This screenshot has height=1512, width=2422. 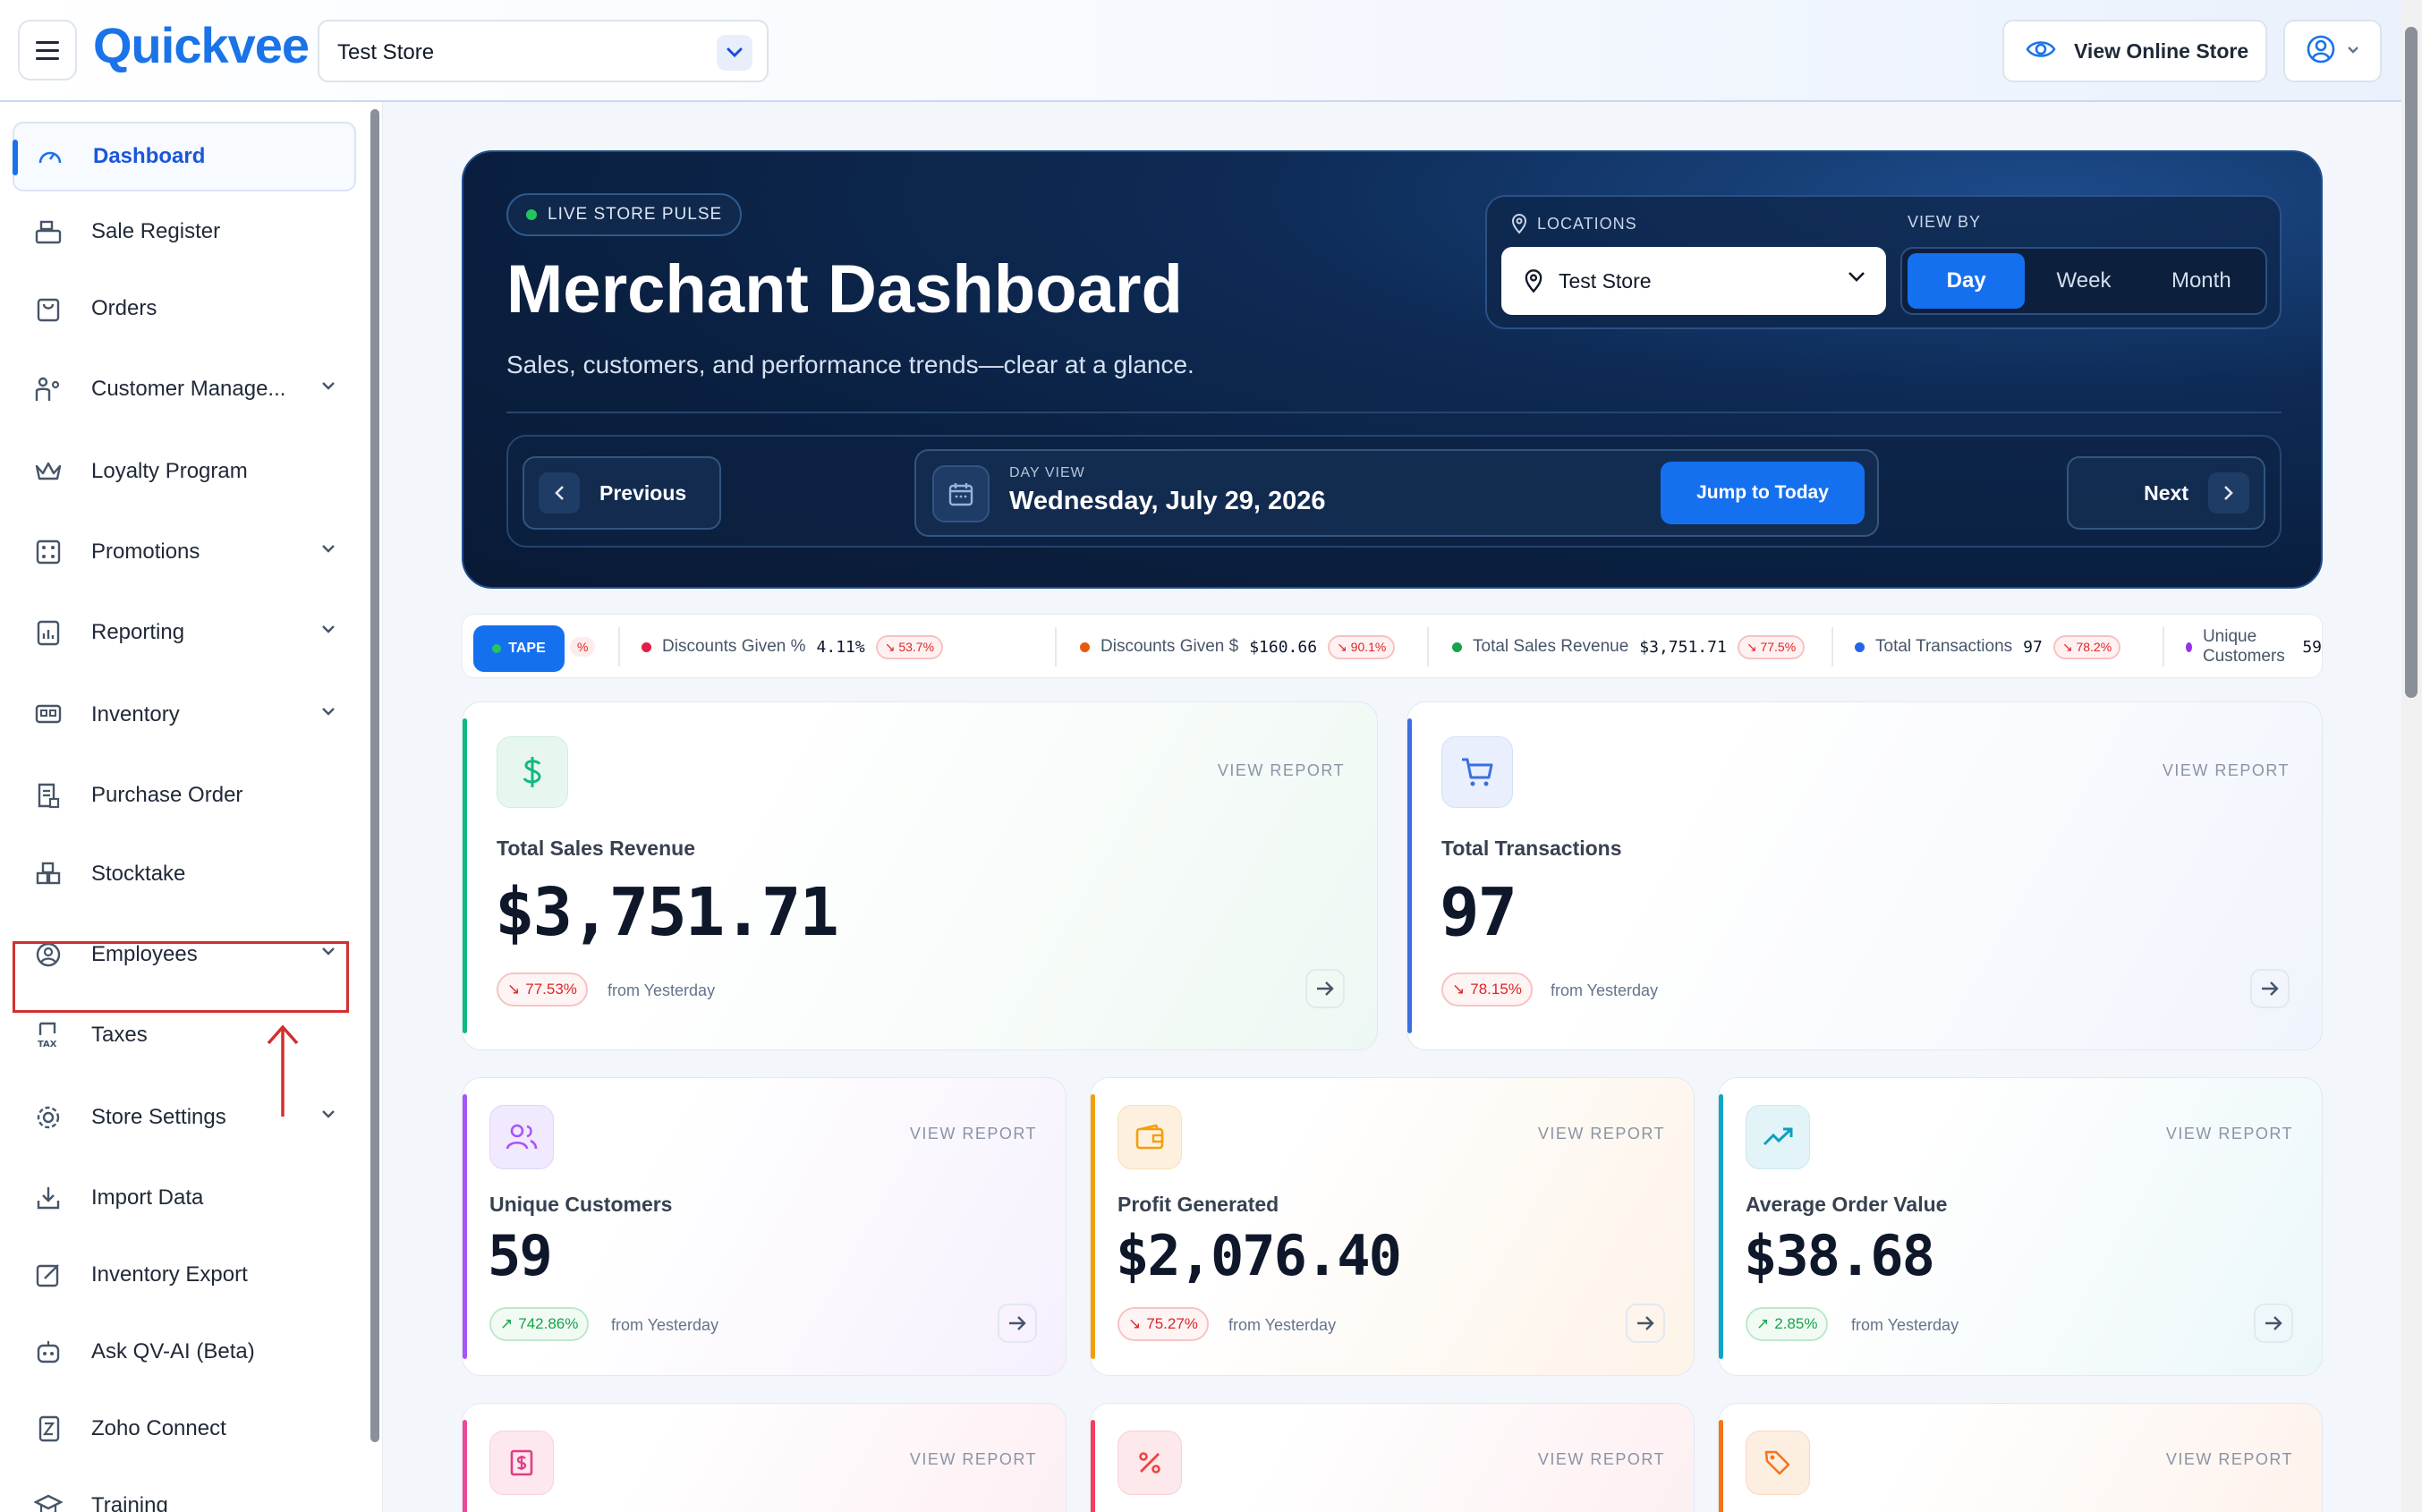 What do you see at coordinates (543, 51) in the screenshot?
I see `store-select: Test Store` at bounding box center [543, 51].